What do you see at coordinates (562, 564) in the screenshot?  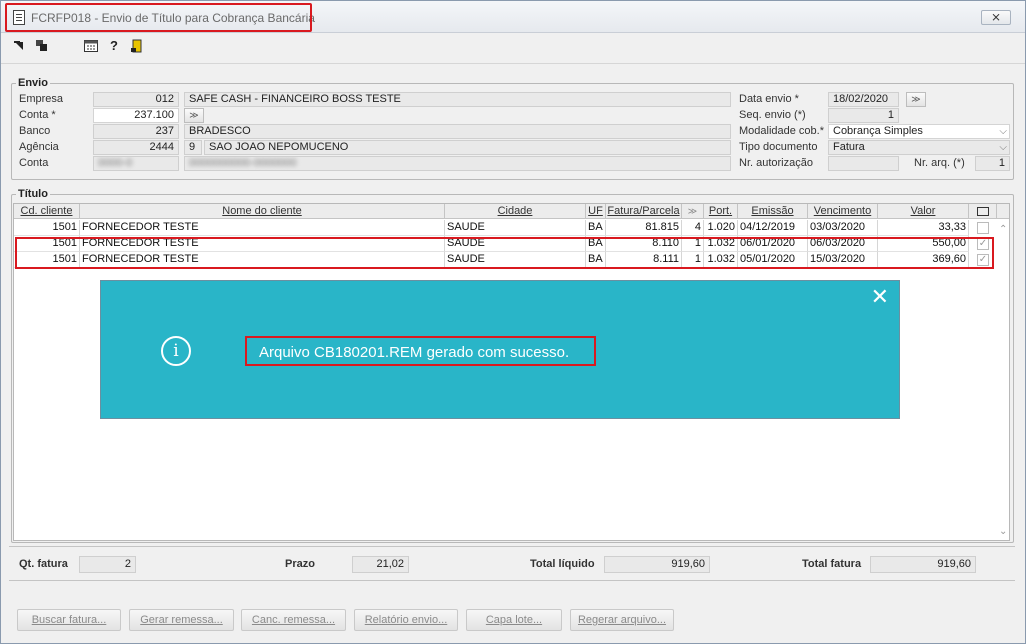 I see `total-liquido-label: Total líquido` at bounding box center [562, 564].